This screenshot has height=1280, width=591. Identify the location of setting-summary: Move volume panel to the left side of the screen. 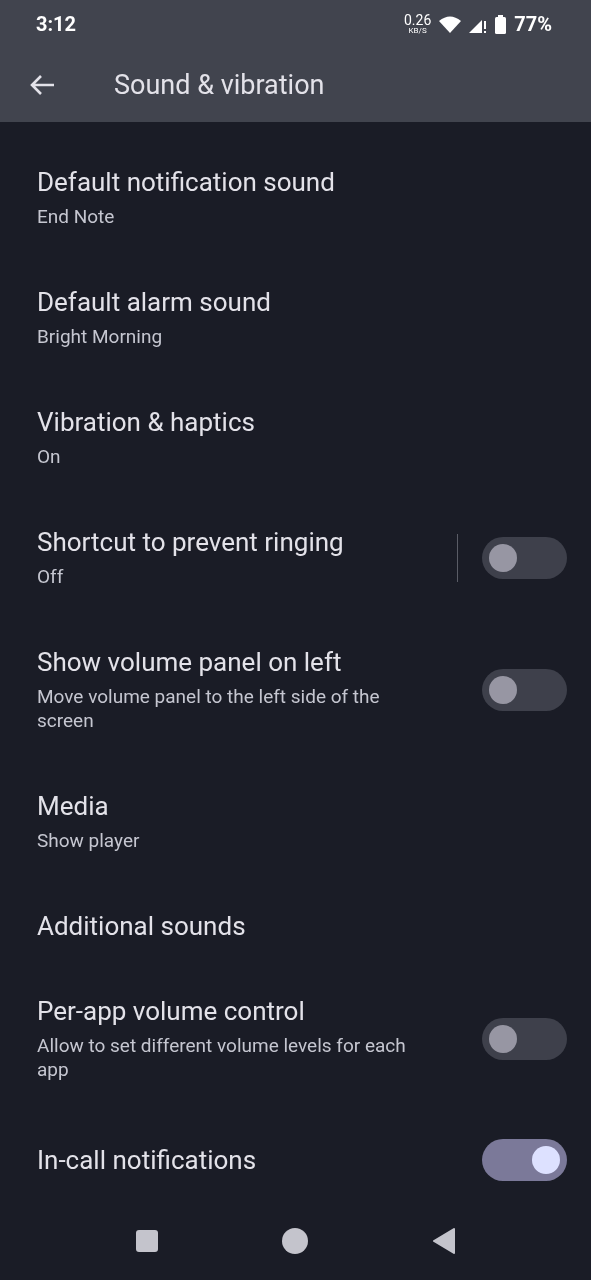
(209, 709).